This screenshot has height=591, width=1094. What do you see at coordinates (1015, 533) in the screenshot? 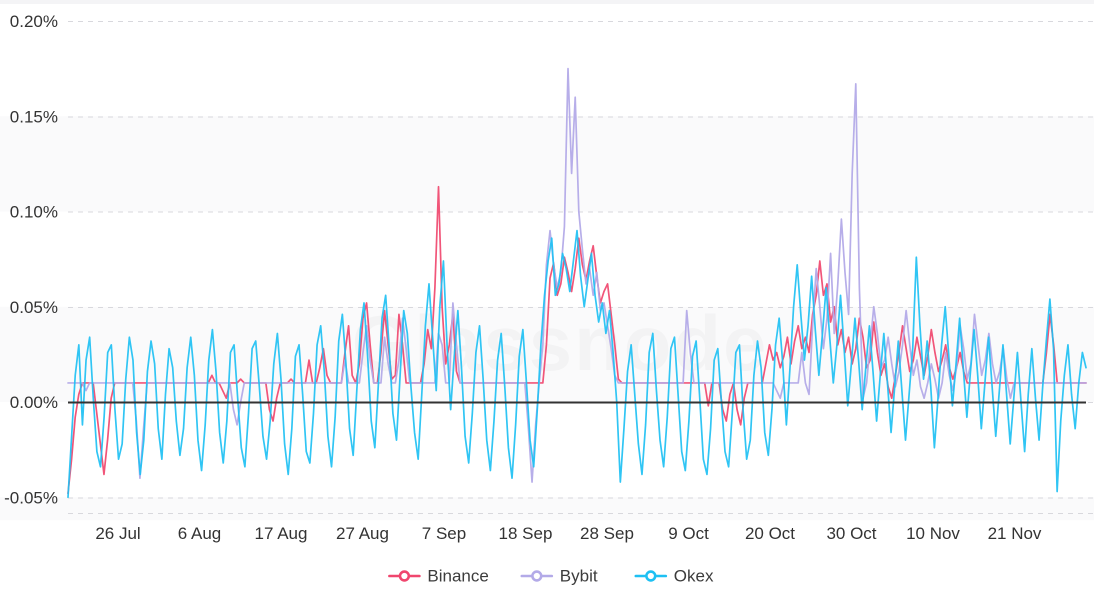
I see `x-tick-label: 21 Nov` at bounding box center [1015, 533].